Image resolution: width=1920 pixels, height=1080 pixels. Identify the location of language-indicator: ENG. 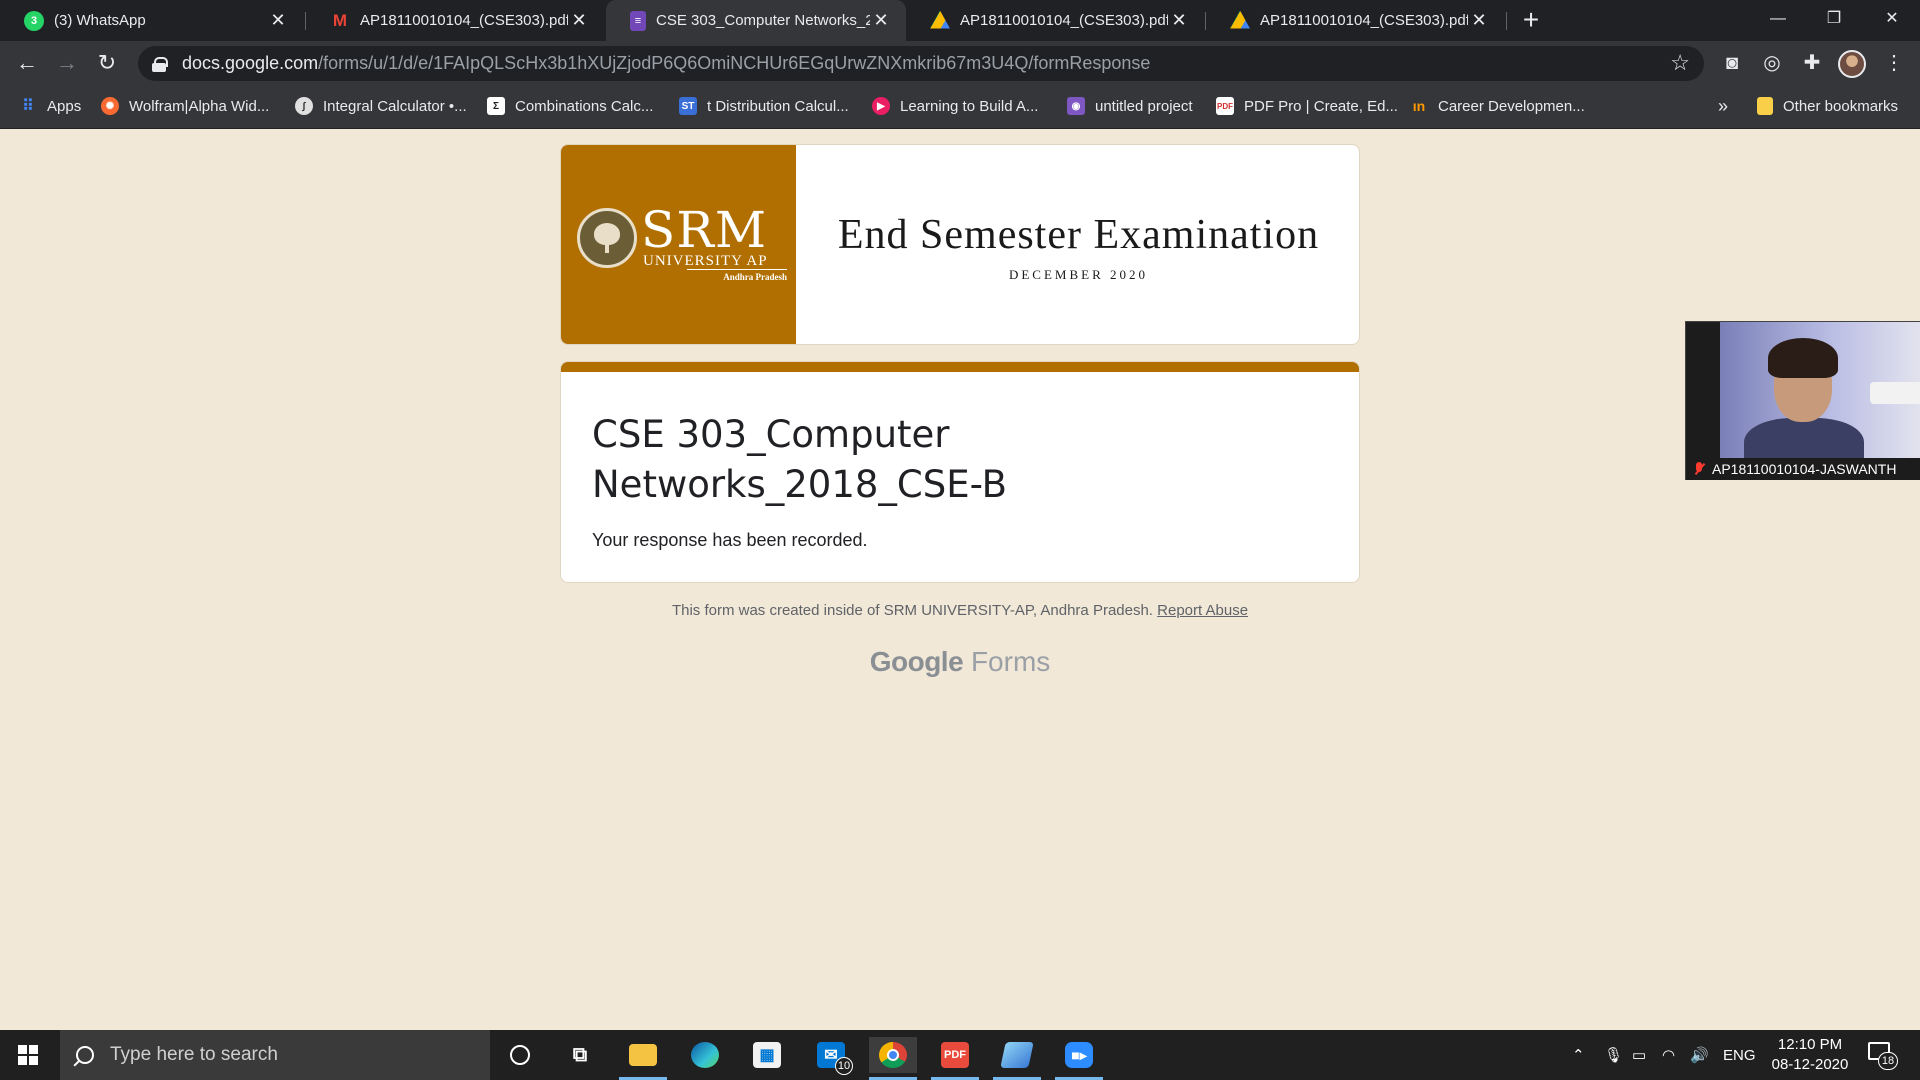
(1739, 1055).